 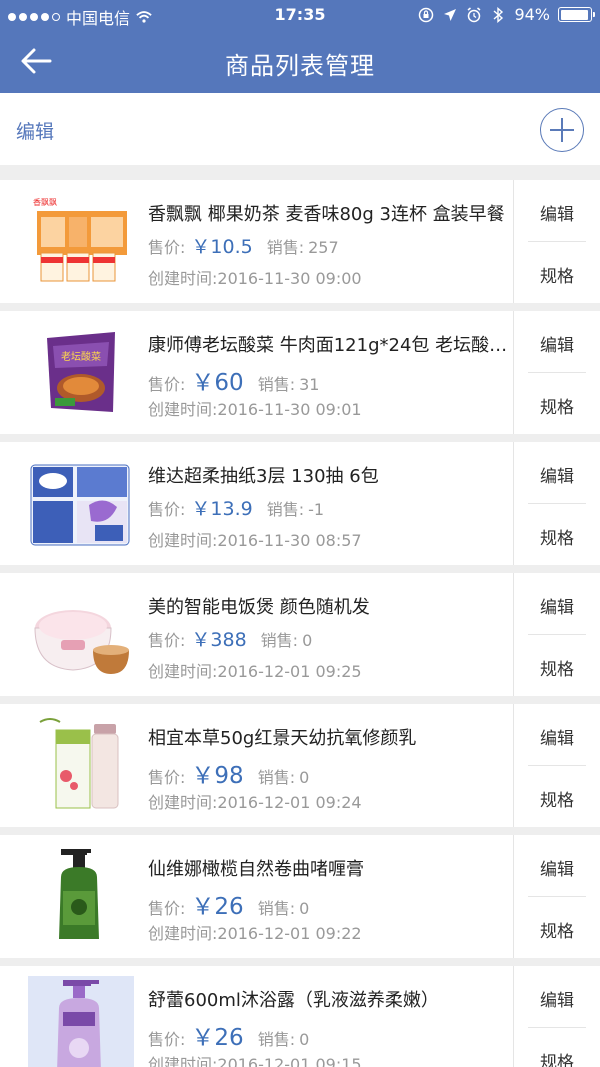 What do you see at coordinates (81, 764) in the screenshot?
I see `cosmetic-tube-icon` at bounding box center [81, 764].